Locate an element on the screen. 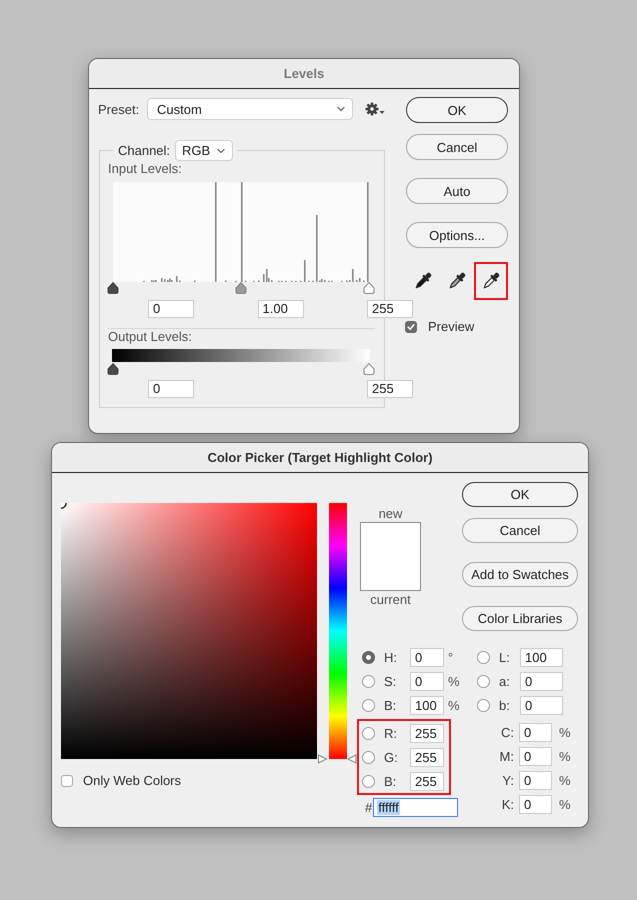 The height and width of the screenshot is (900, 637). swatch-caption: current is located at coordinates (390, 600).